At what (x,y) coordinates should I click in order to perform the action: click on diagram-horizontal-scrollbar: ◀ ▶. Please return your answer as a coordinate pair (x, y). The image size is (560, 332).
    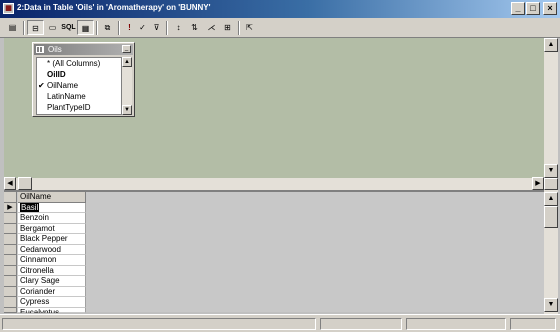
    Looking at the image, I should click on (274, 183).